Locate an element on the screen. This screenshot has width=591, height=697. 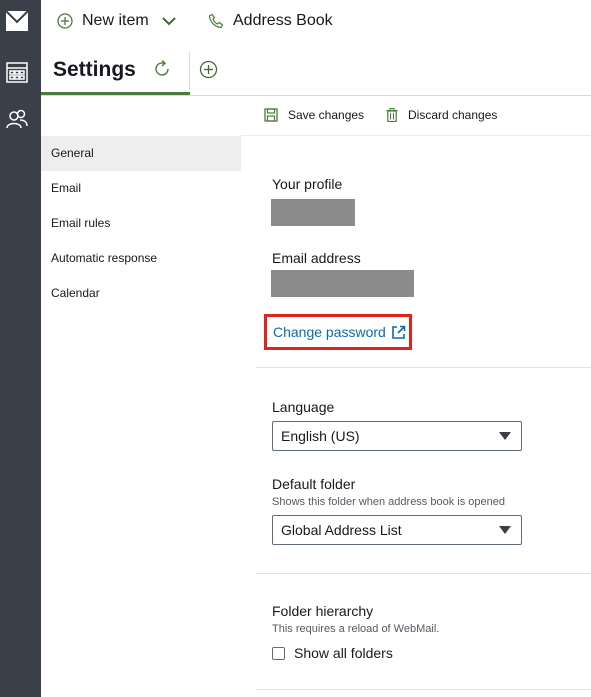
change-password-link: Change password is located at coordinates (339, 332).